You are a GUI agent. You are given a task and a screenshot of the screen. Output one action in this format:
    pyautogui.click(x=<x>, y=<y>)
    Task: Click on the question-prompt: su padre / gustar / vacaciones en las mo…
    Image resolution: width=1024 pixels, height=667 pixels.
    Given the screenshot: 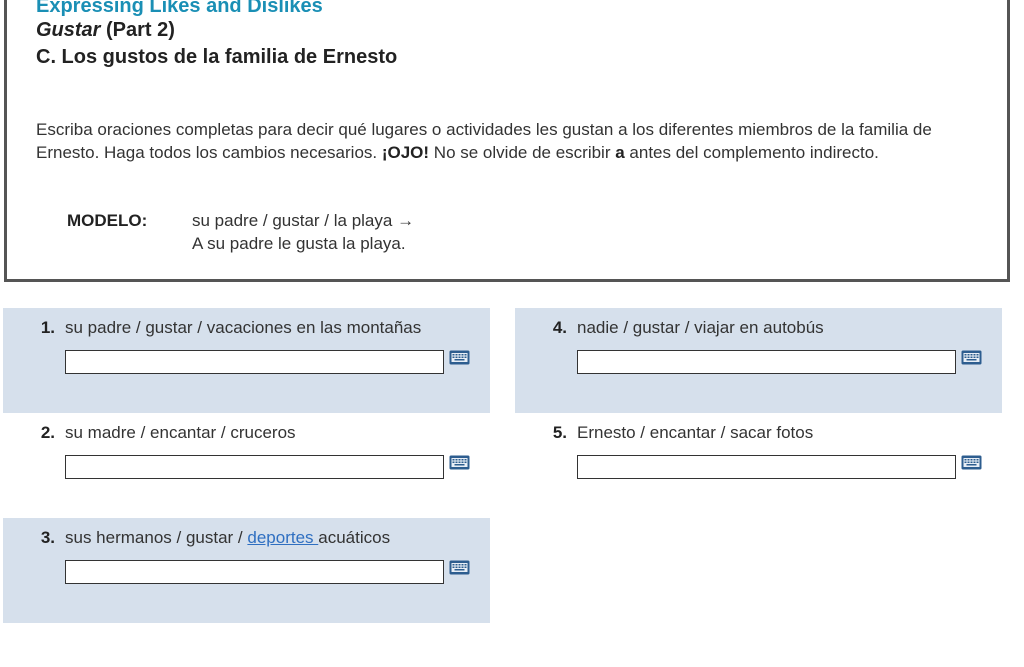 What is the action you would take?
    pyautogui.click(x=243, y=327)
    